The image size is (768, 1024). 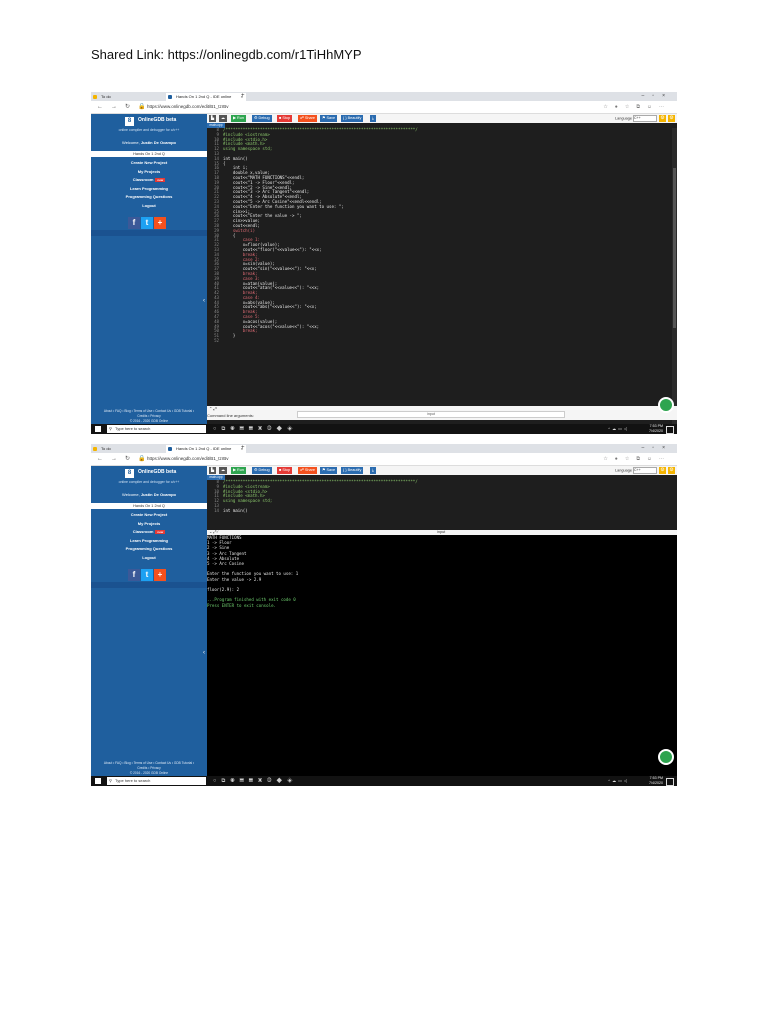 What do you see at coordinates (674, 248) in the screenshot?
I see `scroll-thumb` at bounding box center [674, 248].